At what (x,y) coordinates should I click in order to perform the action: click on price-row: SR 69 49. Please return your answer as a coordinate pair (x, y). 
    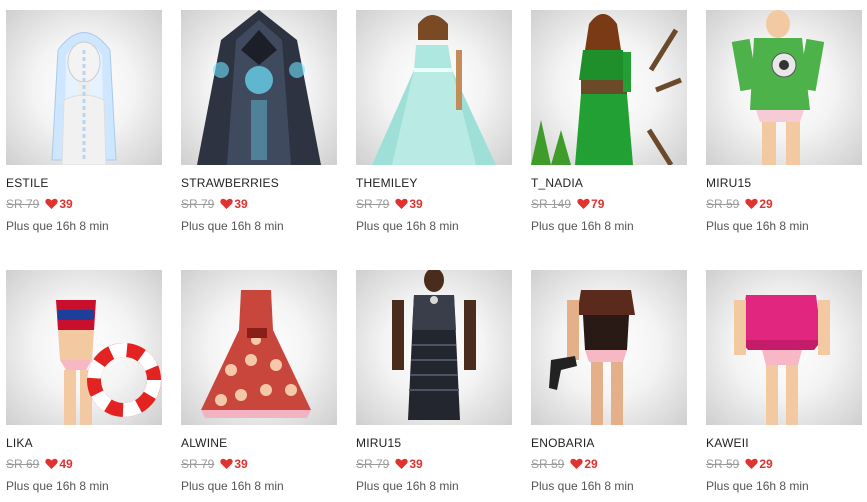
    Looking at the image, I should click on (39, 464).